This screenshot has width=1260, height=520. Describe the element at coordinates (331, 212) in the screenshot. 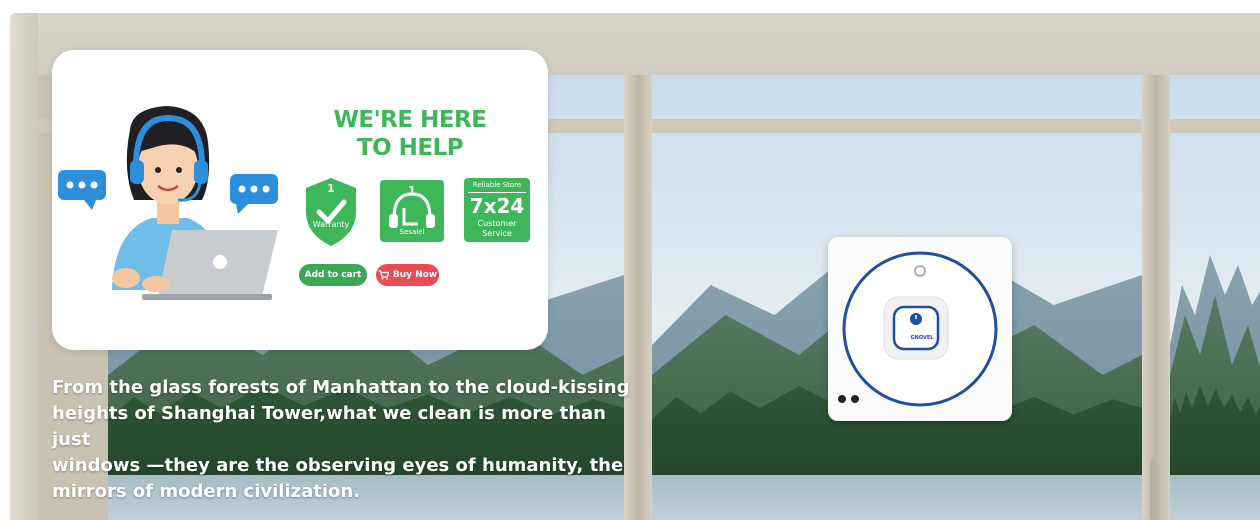

I see `warranty-badge: 1 Warranty` at that location.